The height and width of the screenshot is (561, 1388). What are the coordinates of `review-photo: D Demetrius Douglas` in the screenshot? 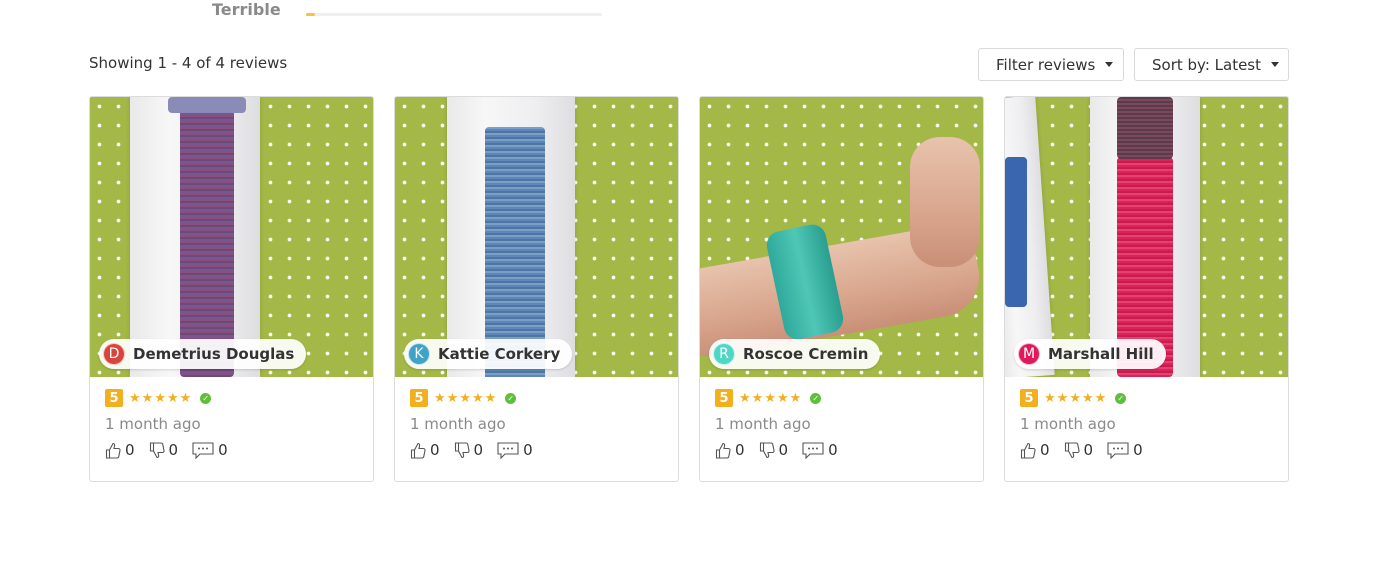 It's located at (231, 237).